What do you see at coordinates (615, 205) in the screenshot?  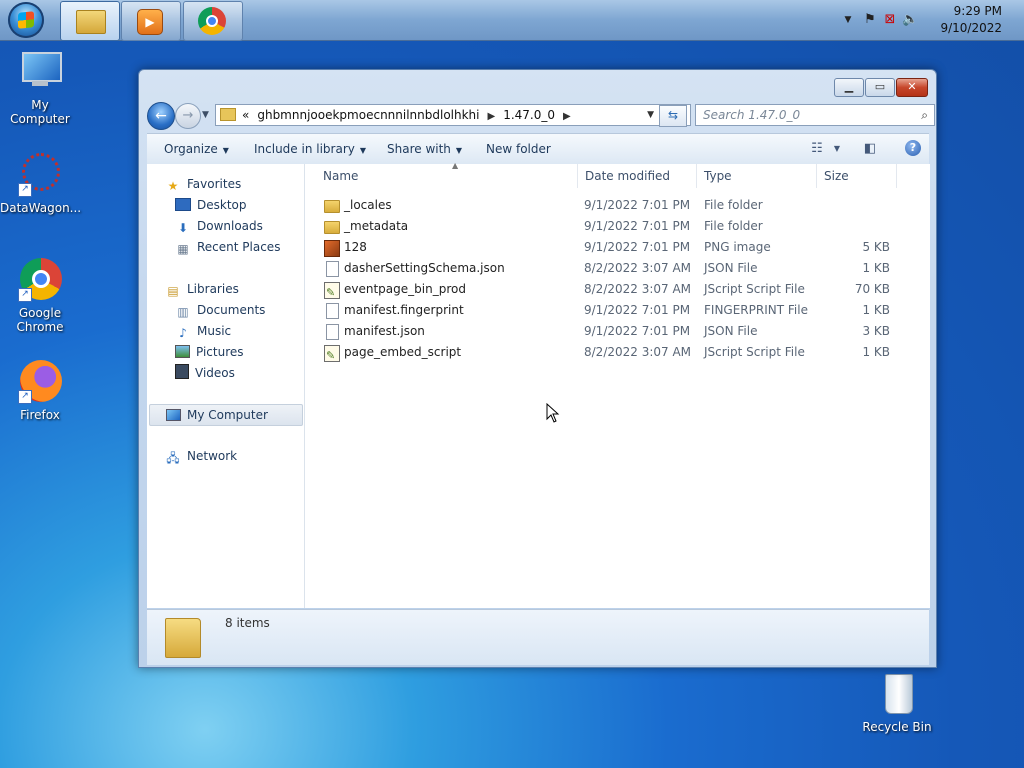 I see `file-row: _locales 9/1/2022 7:01 PM File folder` at bounding box center [615, 205].